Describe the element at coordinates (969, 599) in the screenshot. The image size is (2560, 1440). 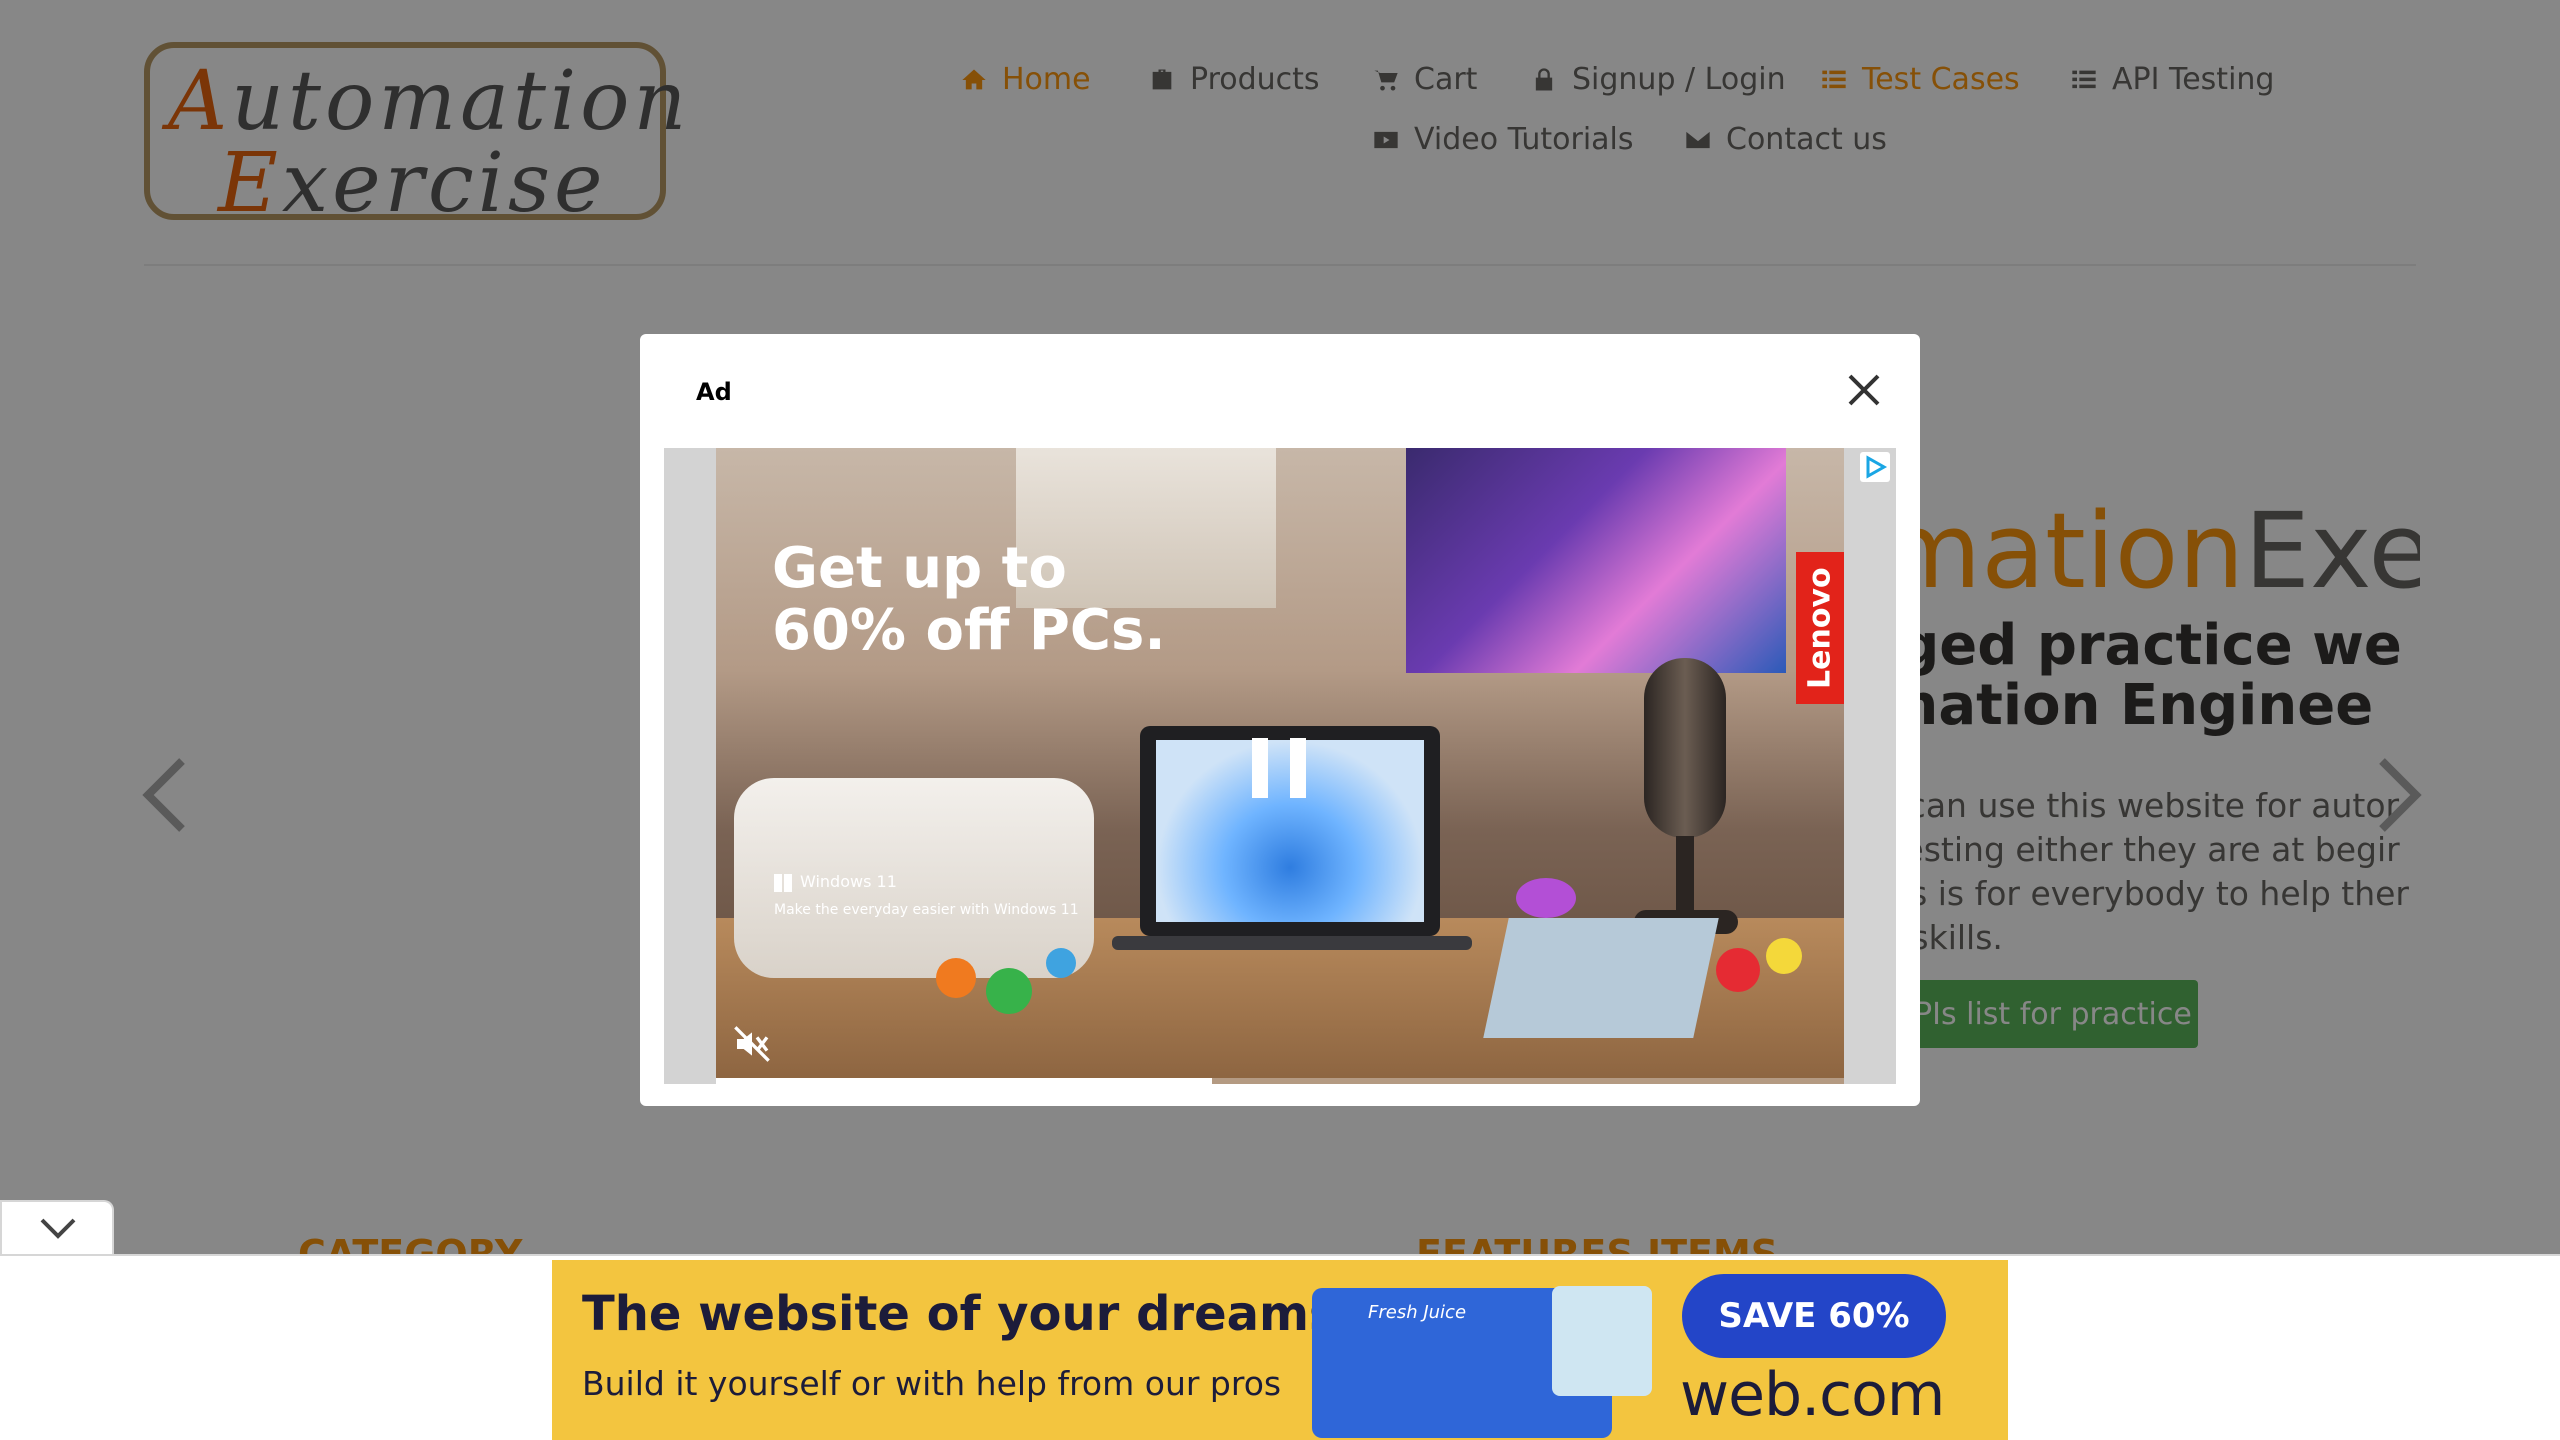
I see `video-headline: Get up to 60% off PCs.` at that location.